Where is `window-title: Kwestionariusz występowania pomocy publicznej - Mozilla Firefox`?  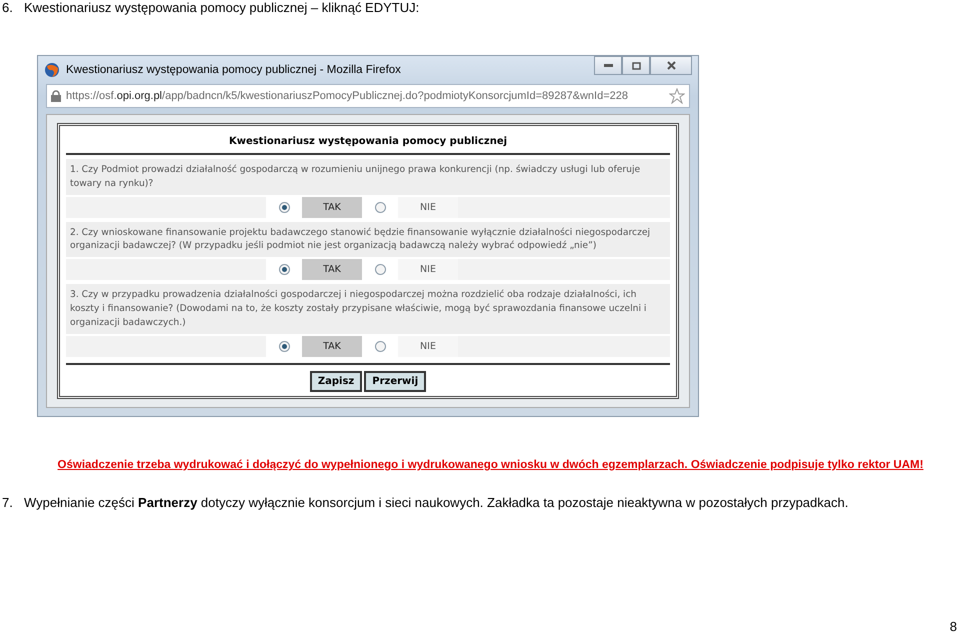 window-title: Kwestionariusz występowania pomocy publicznej - Mozilla Firefox is located at coordinates (234, 70).